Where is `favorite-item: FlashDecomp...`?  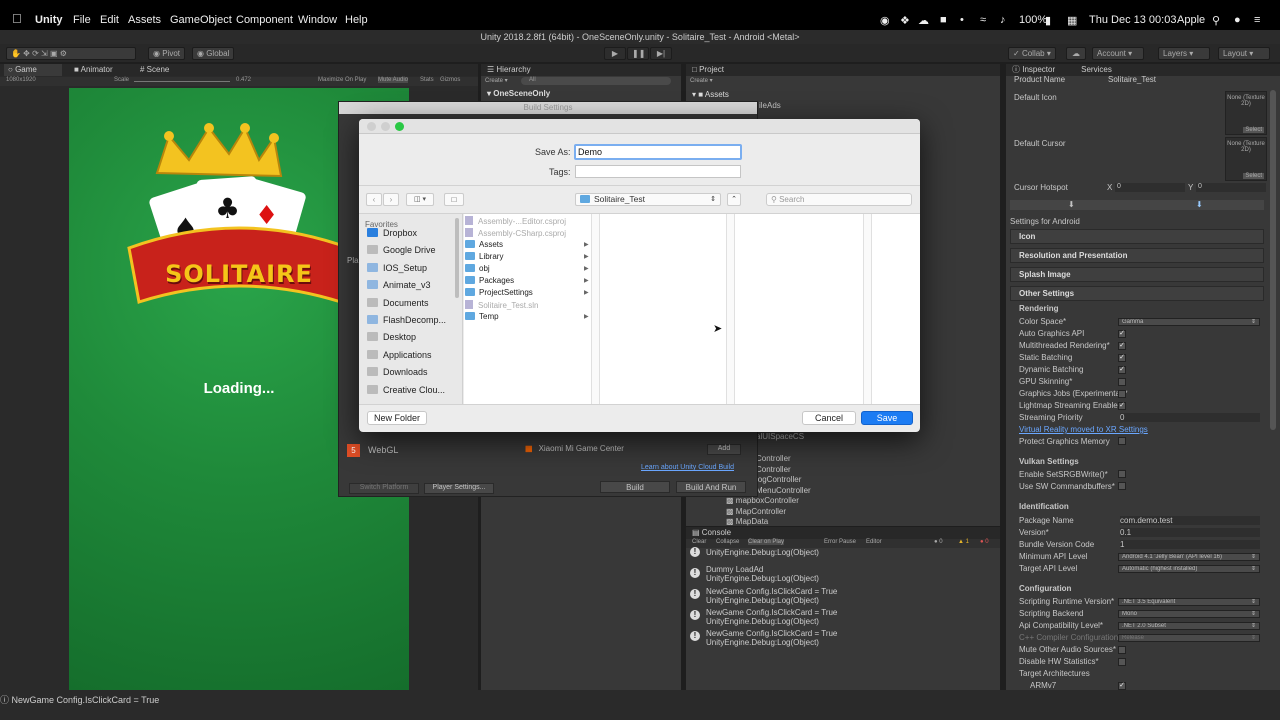 favorite-item: FlashDecomp... is located at coordinates (406, 320).